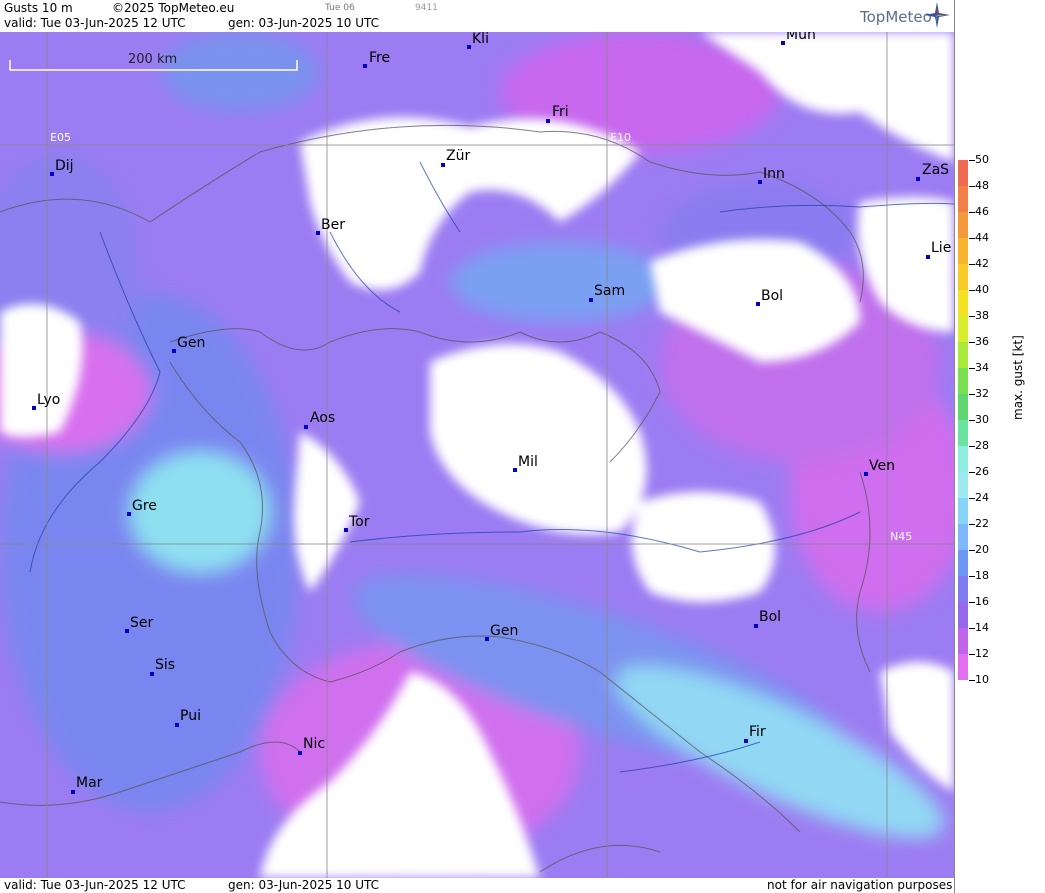  What do you see at coordinates (38, 8) in the screenshot?
I see `product-title: Gusts 10 m` at bounding box center [38, 8].